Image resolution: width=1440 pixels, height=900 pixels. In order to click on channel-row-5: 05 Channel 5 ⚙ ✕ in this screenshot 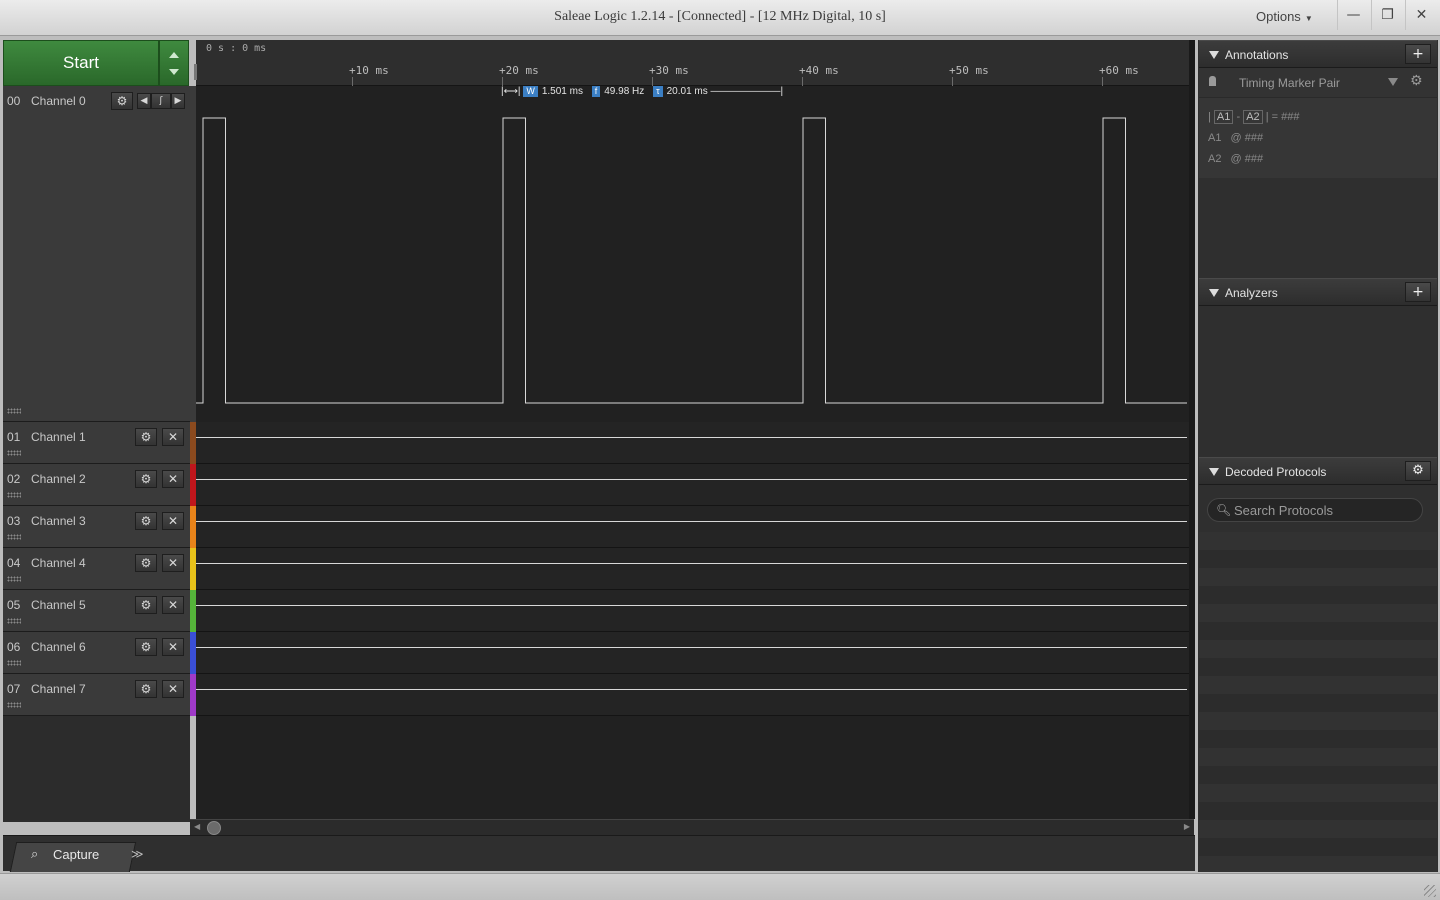, I will do `click(96, 611)`.